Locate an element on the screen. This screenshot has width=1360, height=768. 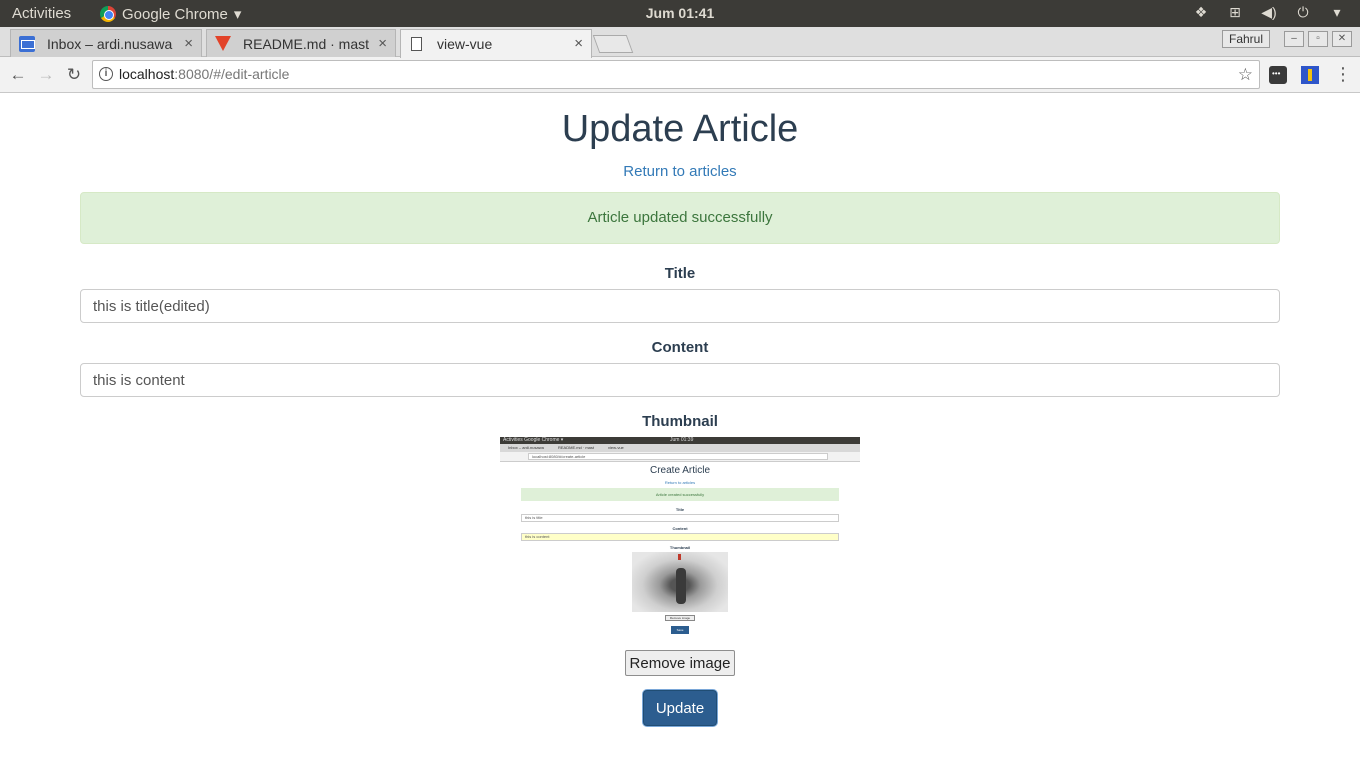
close-window-button: ✕ is located at coordinates (1342, 39).